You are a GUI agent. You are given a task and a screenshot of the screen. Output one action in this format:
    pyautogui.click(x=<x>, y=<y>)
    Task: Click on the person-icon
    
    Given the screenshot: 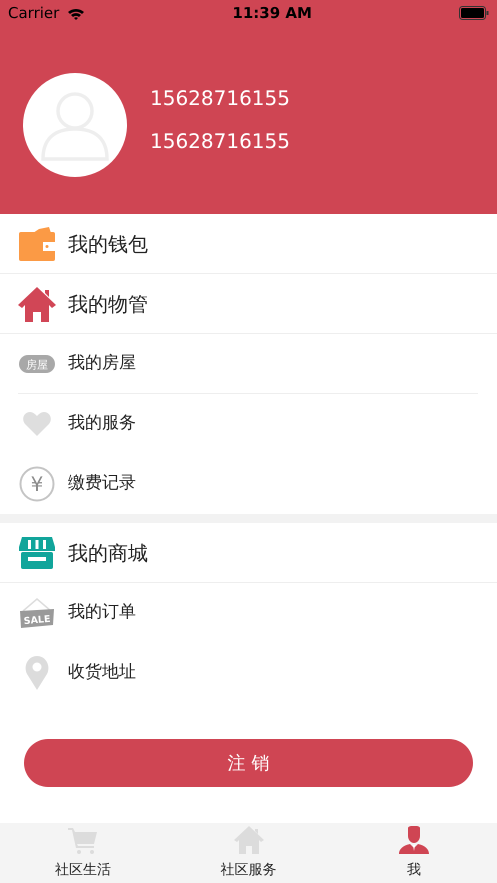 What is the action you would take?
    pyautogui.click(x=414, y=840)
    